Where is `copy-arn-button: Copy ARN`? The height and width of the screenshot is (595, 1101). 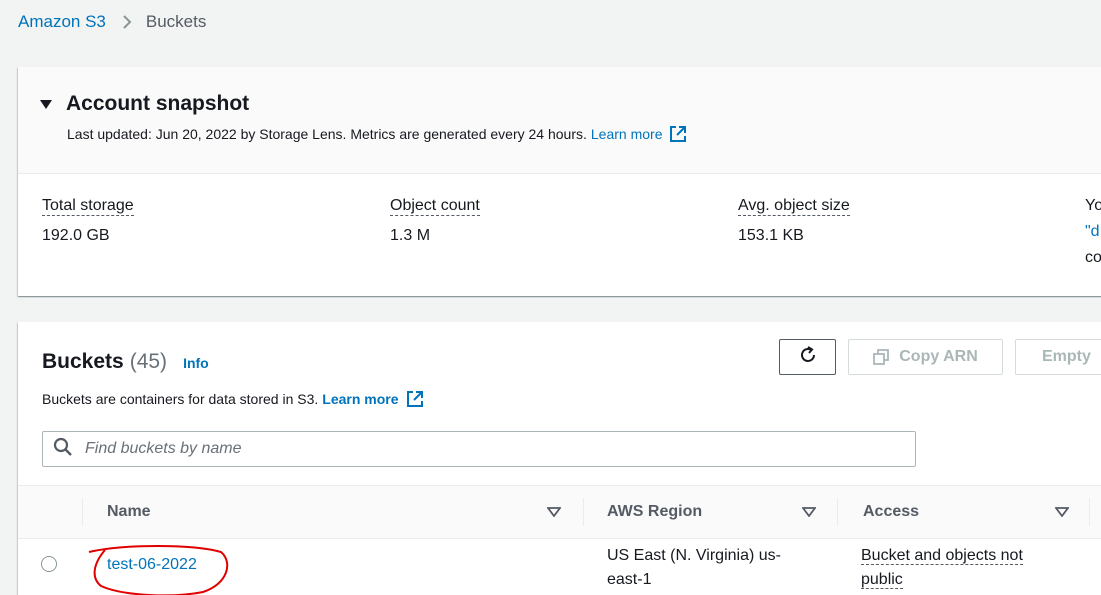
copy-arn-button: Copy ARN is located at coordinates (925, 357).